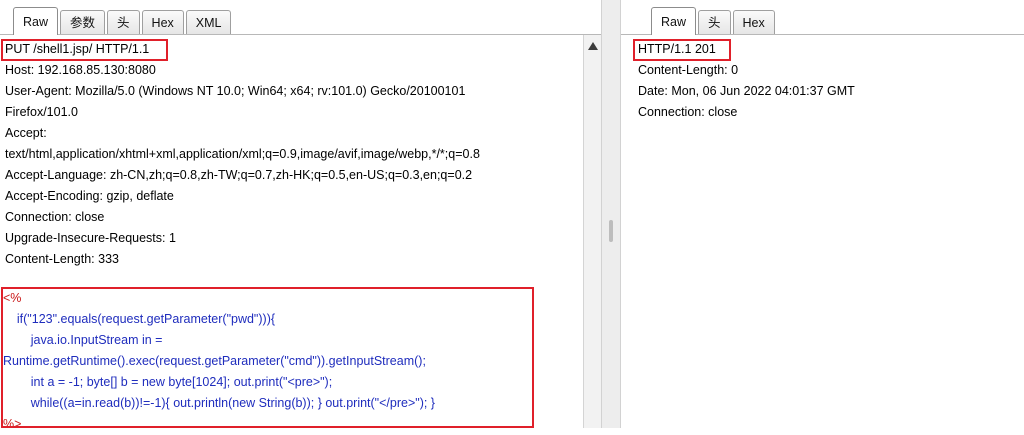 This screenshot has width=1024, height=435. What do you see at coordinates (26, 133) in the screenshot?
I see `header-accept: Accept:` at bounding box center [26, 133].